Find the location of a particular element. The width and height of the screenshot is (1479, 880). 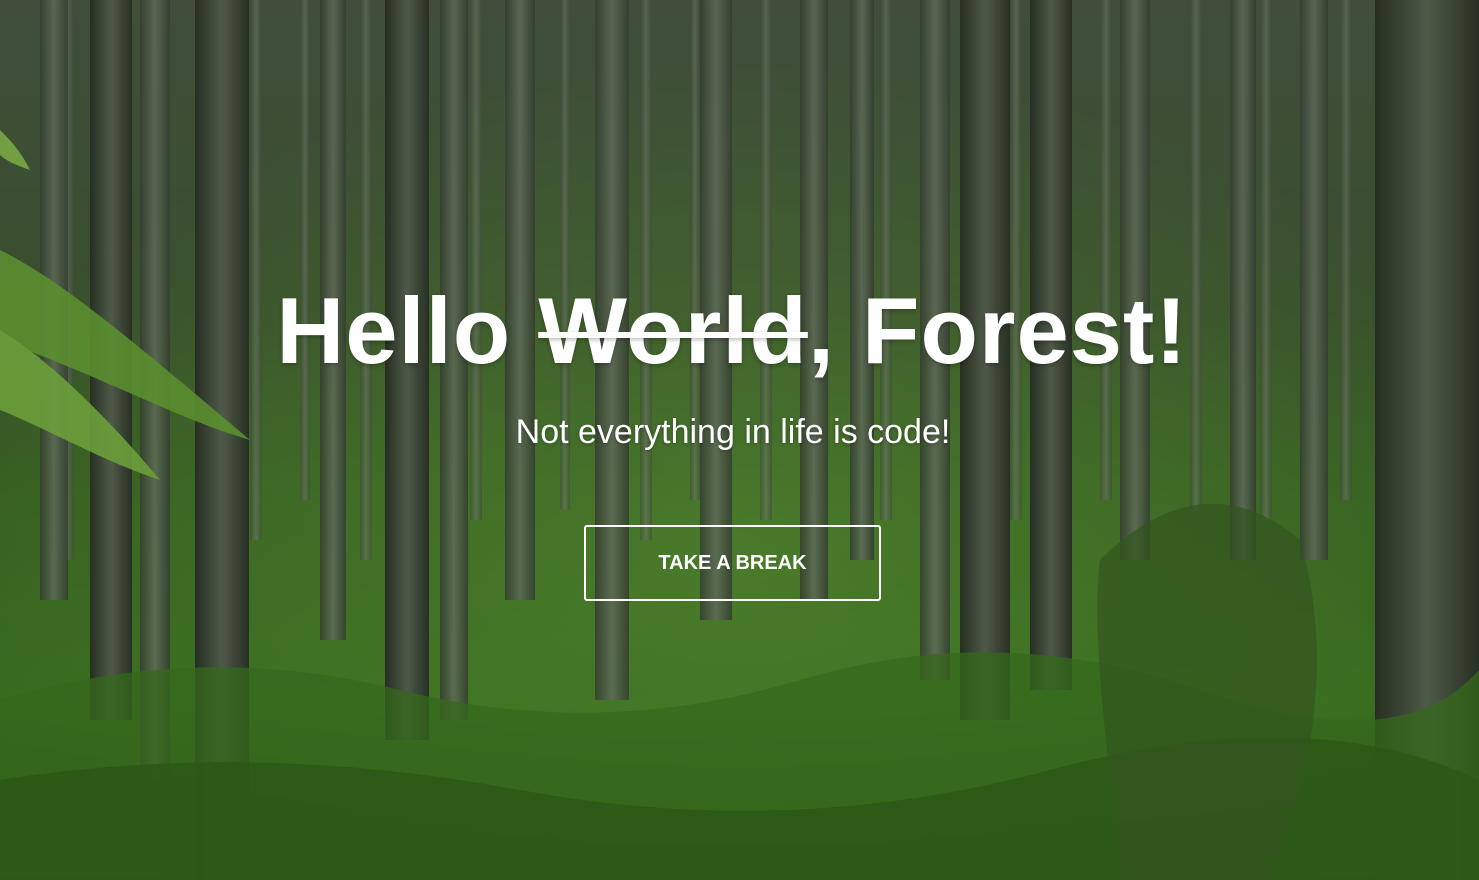

take-a-break-button: TAKE A BREAK is located at coordinates (732, 563).